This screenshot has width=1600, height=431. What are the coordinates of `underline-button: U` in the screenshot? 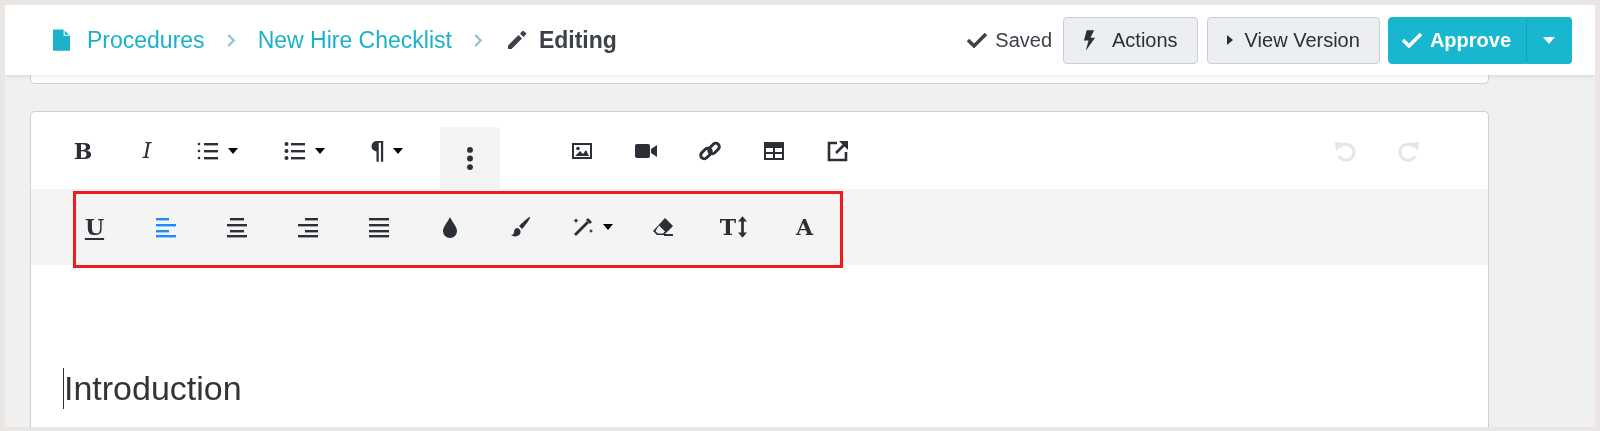 It's located at (94, 227).